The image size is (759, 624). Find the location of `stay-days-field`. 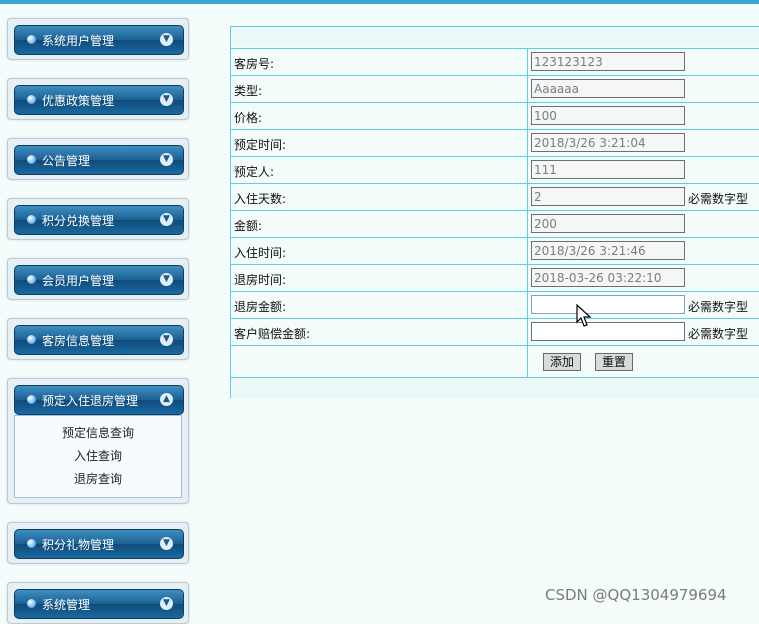

stay-days-field is located at coordinates (608, 196).